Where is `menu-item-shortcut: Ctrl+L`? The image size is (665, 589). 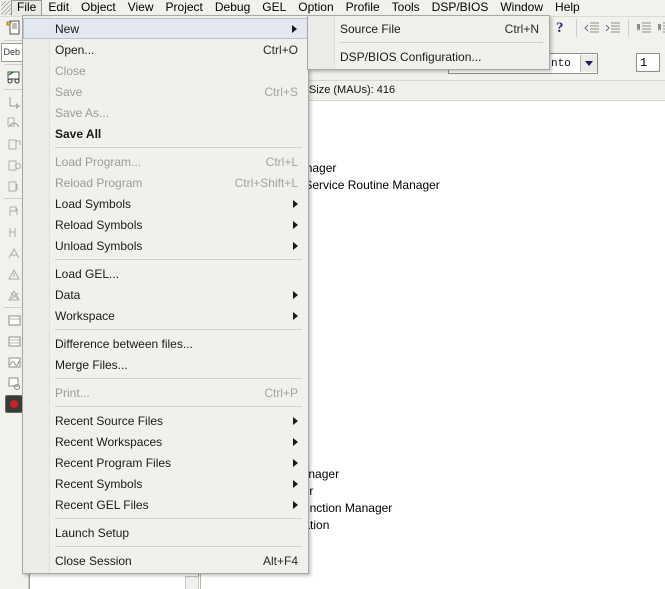
menu-item-shortcut: Ctrl+L is located at coordinates (281, 161).